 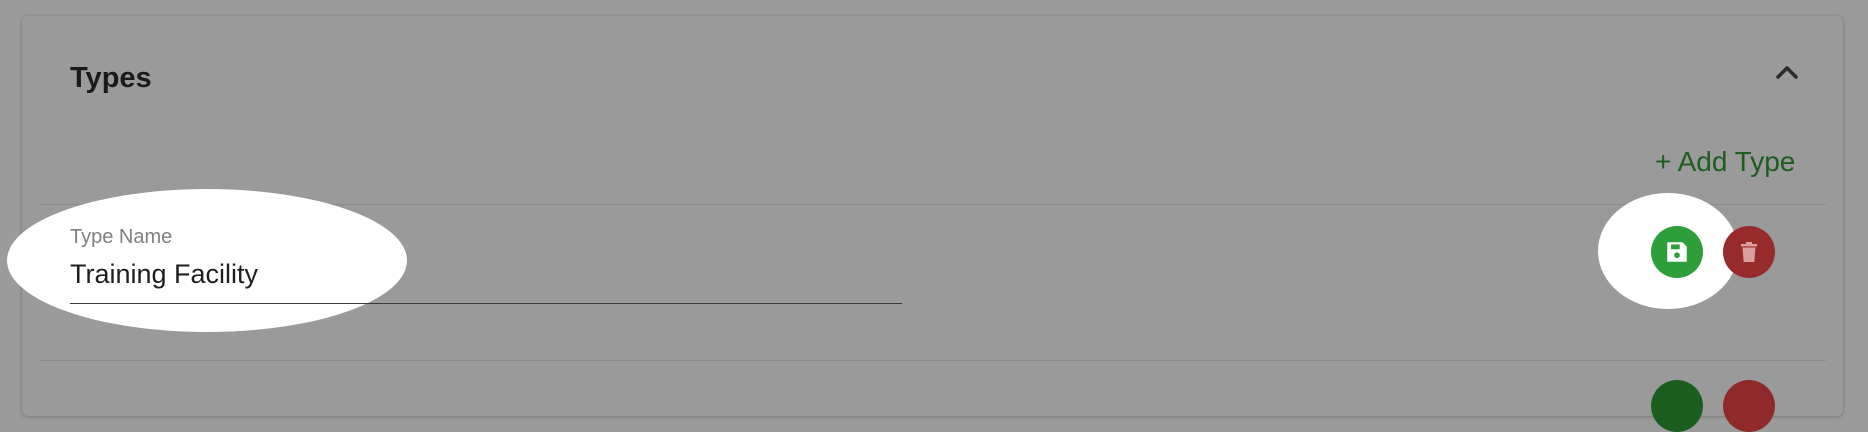 I want to click on type-name-underline, so click(x=486, y=303).